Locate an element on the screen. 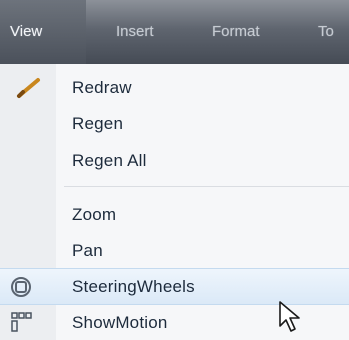 This screenshot has width=349, height=340. menu-item-label: ShowMotion is located at coordinates (120, 322).